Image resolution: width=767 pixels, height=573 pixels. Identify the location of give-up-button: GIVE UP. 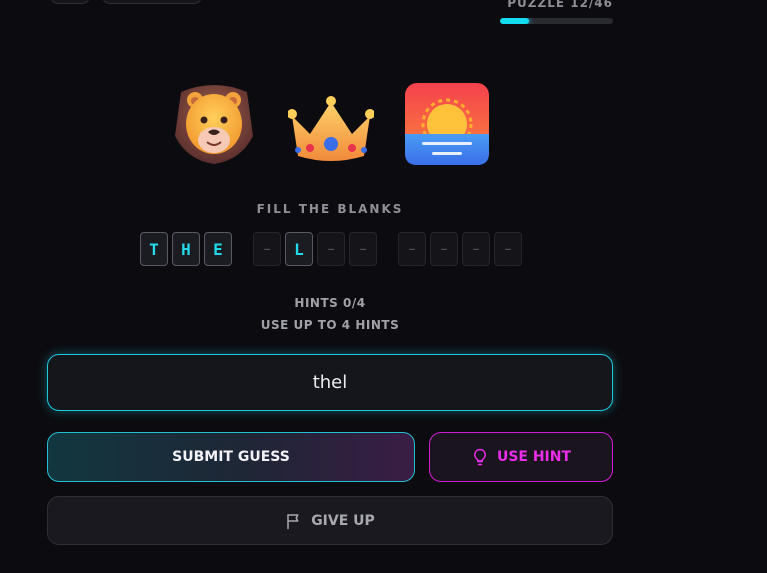
(330, 520).